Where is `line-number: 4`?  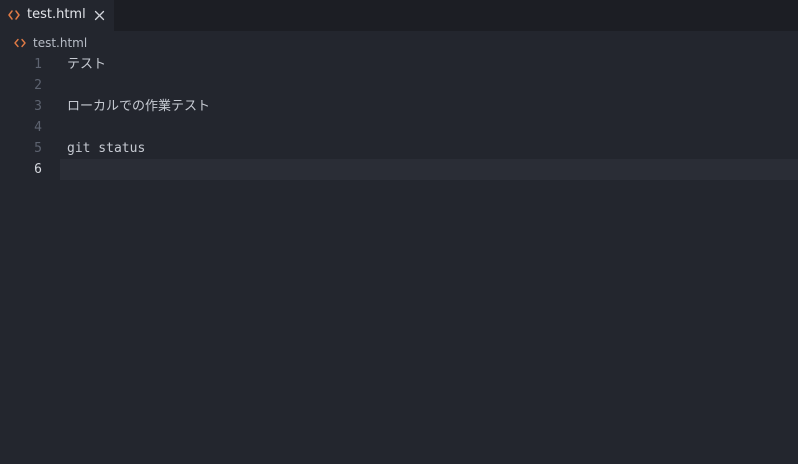
line-number: 4 is located at coordinates (38, 127).